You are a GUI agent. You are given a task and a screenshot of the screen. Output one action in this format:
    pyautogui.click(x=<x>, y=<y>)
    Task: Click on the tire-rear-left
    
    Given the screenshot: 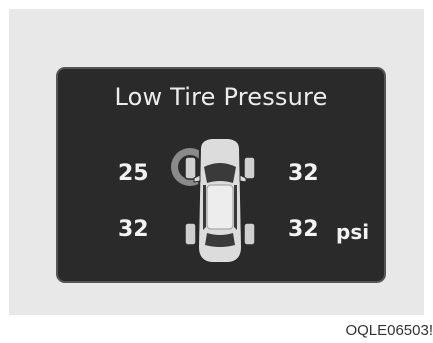 What is the action you would take?
    pyautogui.click(x=190, y=234)
    